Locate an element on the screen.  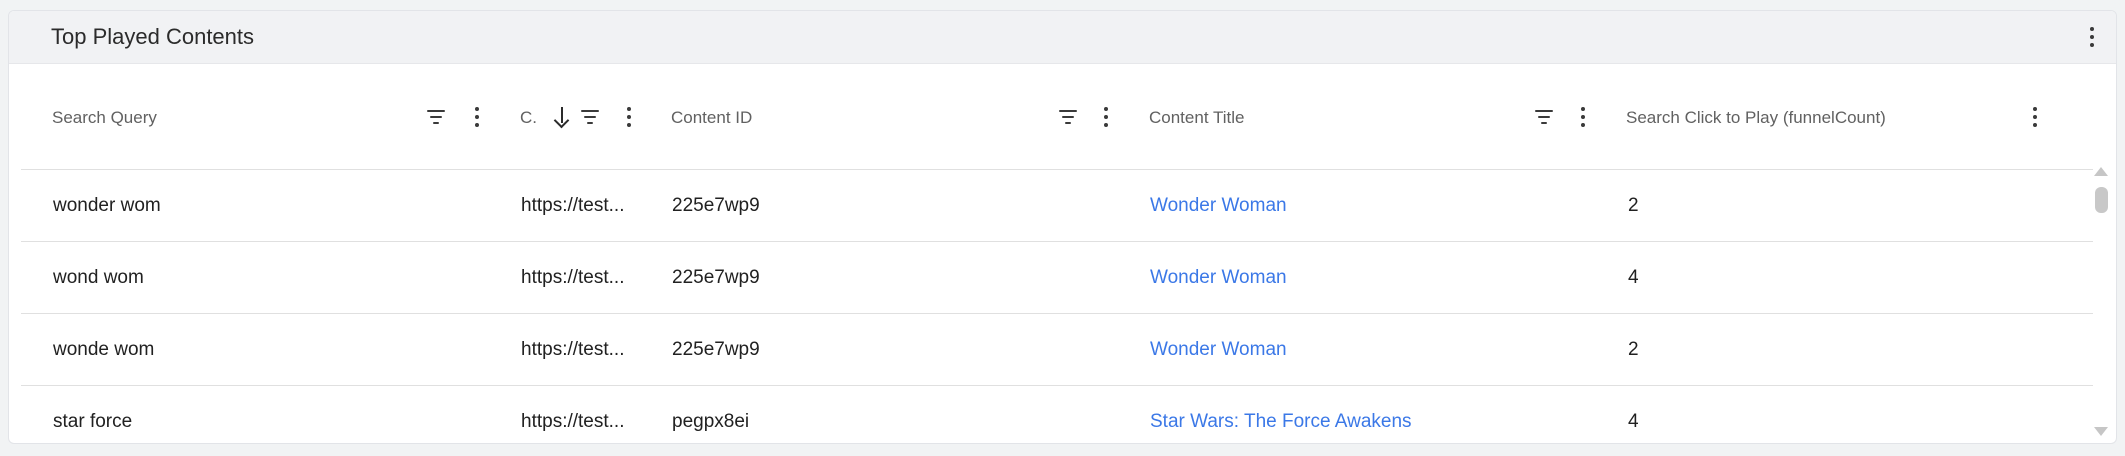
scroll-up-arrow-icon is located at coordinates (2101, 171).